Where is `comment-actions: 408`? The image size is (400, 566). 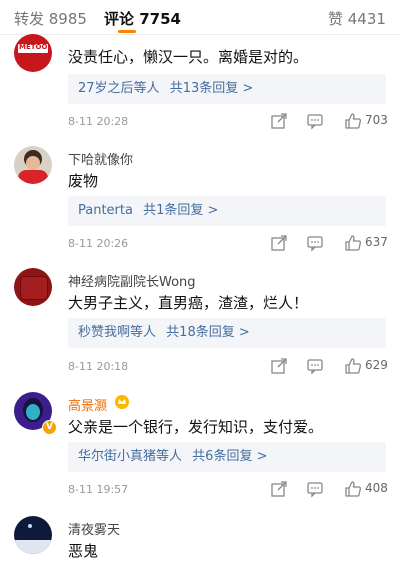 comment-actions: 408 is located at coordinates (330, 489).